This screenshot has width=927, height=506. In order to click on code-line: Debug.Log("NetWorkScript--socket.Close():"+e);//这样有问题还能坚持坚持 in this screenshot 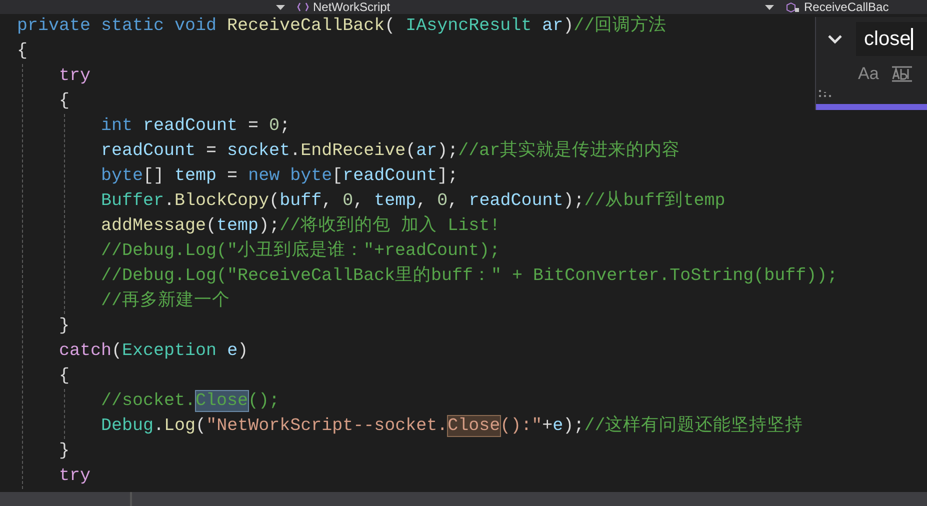, I will do `click(452, 426)`.